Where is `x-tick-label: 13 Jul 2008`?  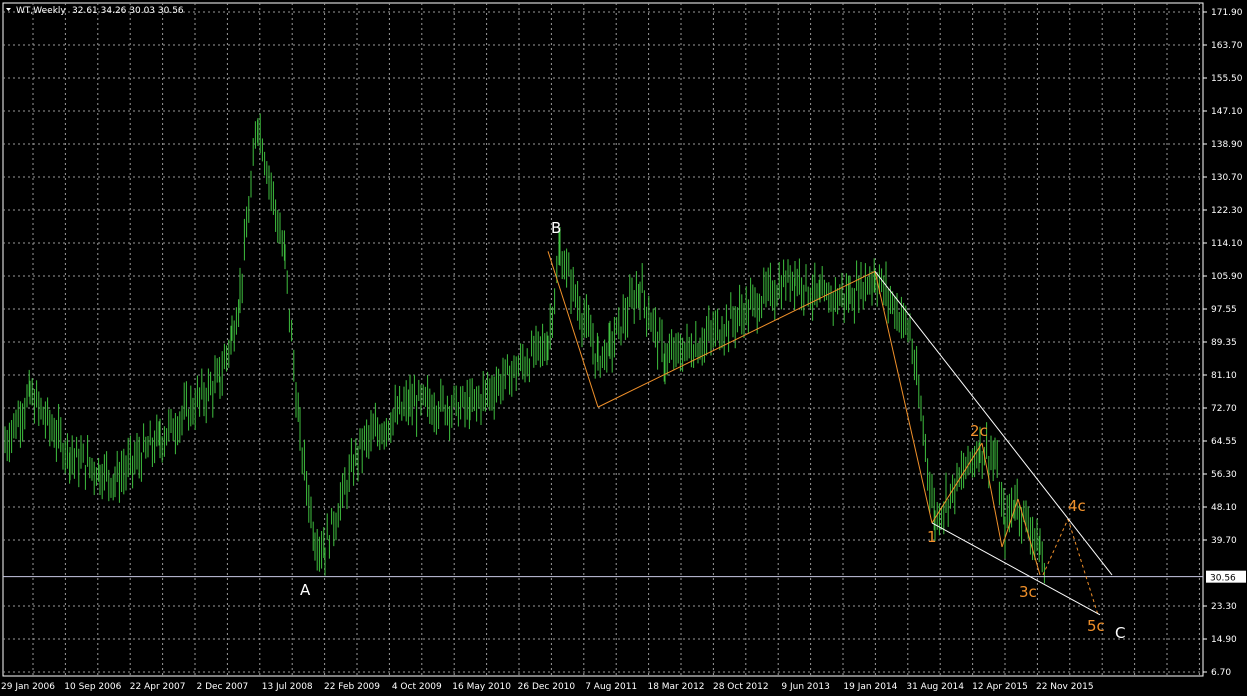 x-tick-label: 13 Jul 2008 is located at coordinates (287, 687).